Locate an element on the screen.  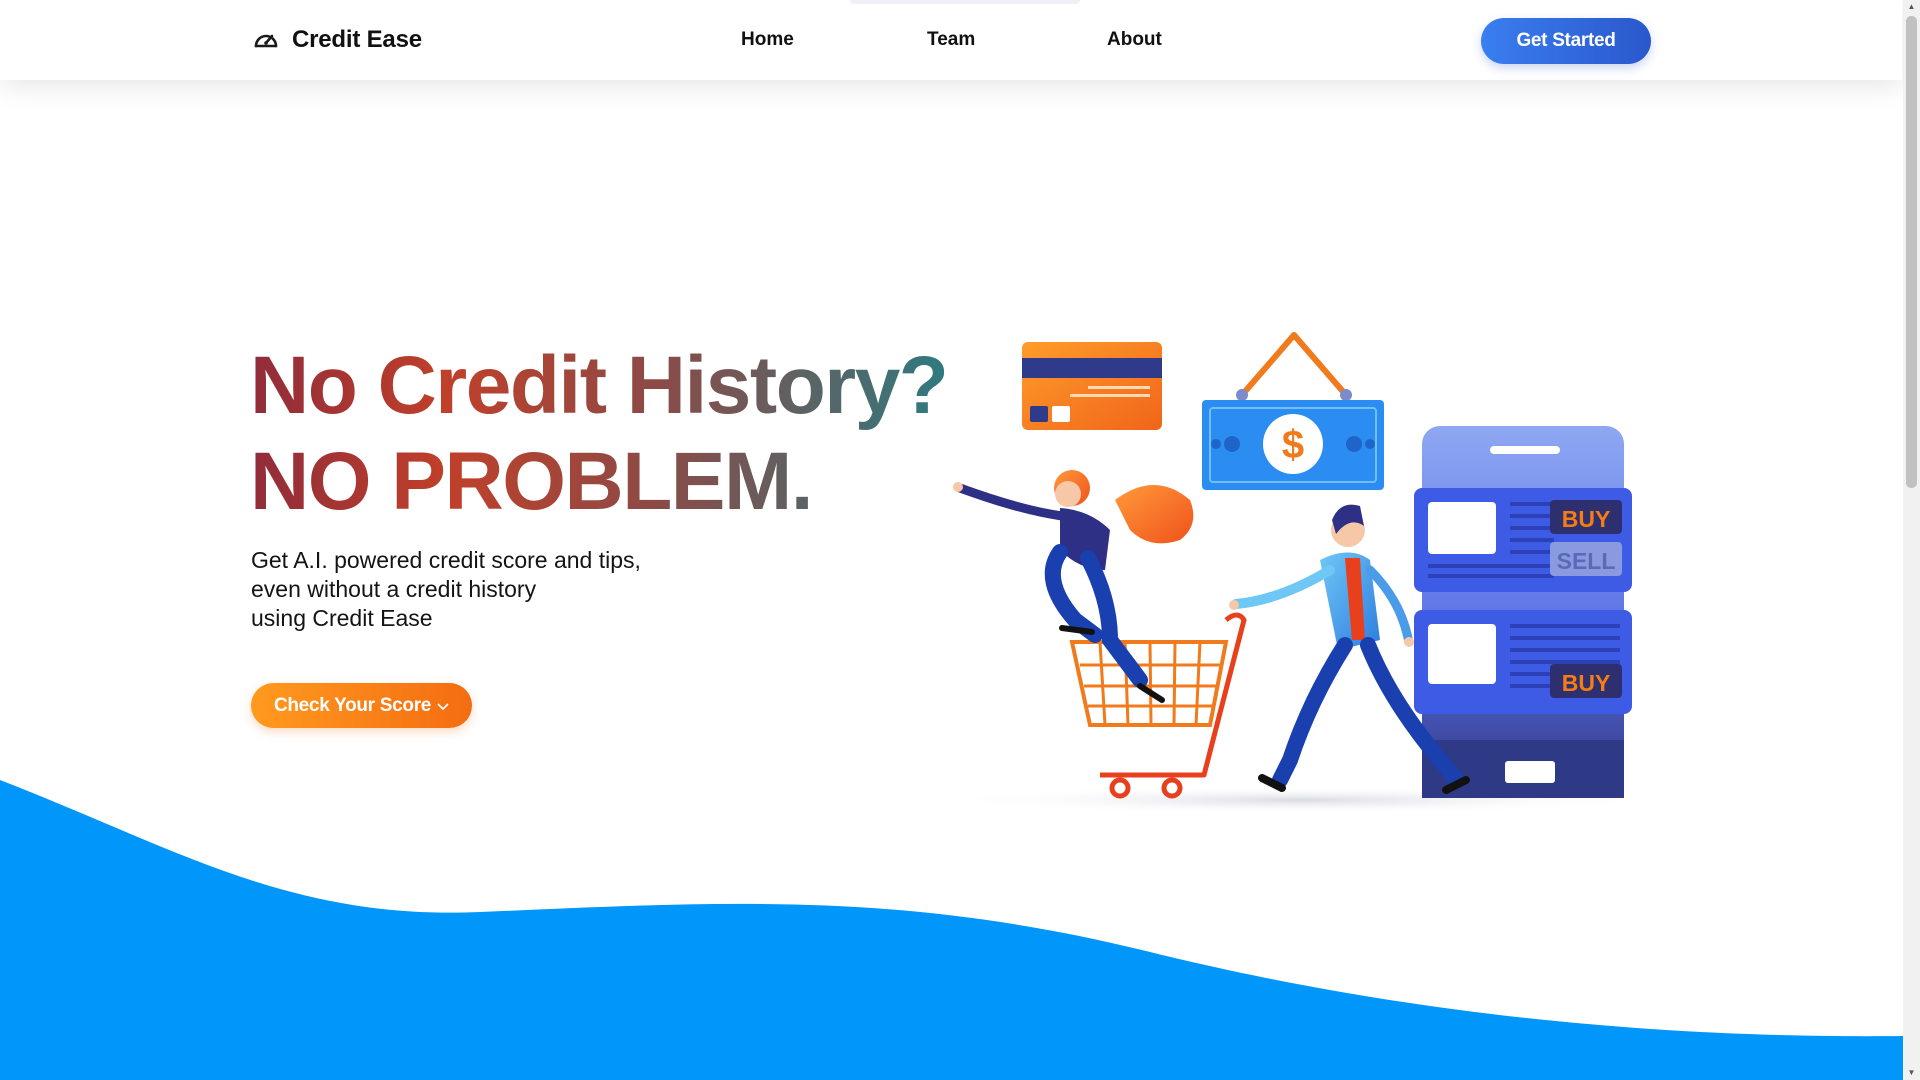
hero-title-line-1: No Credit History? is located at coordinates (599, 385).